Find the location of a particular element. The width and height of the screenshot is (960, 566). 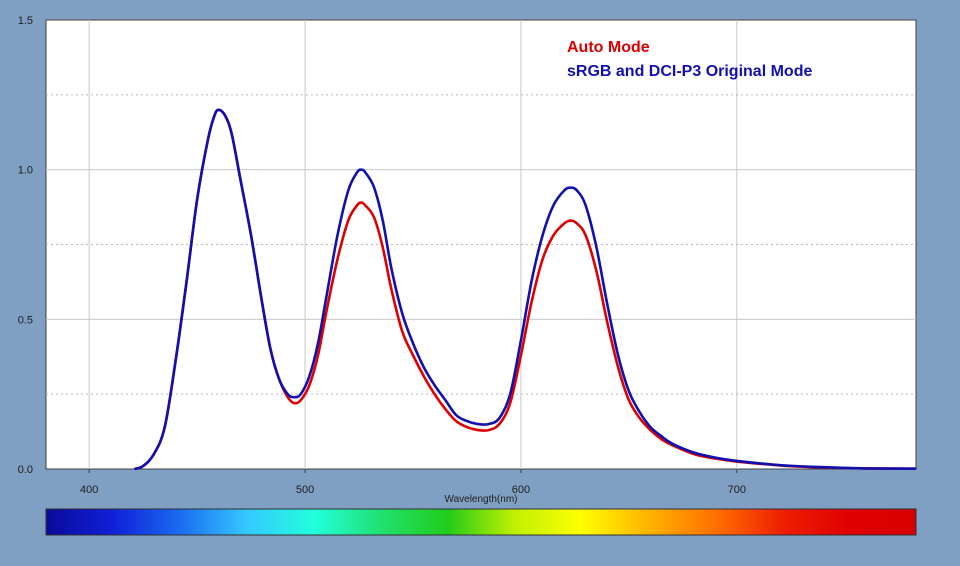

legend-entry: Auto Mode is located at coordinates (608, 47).